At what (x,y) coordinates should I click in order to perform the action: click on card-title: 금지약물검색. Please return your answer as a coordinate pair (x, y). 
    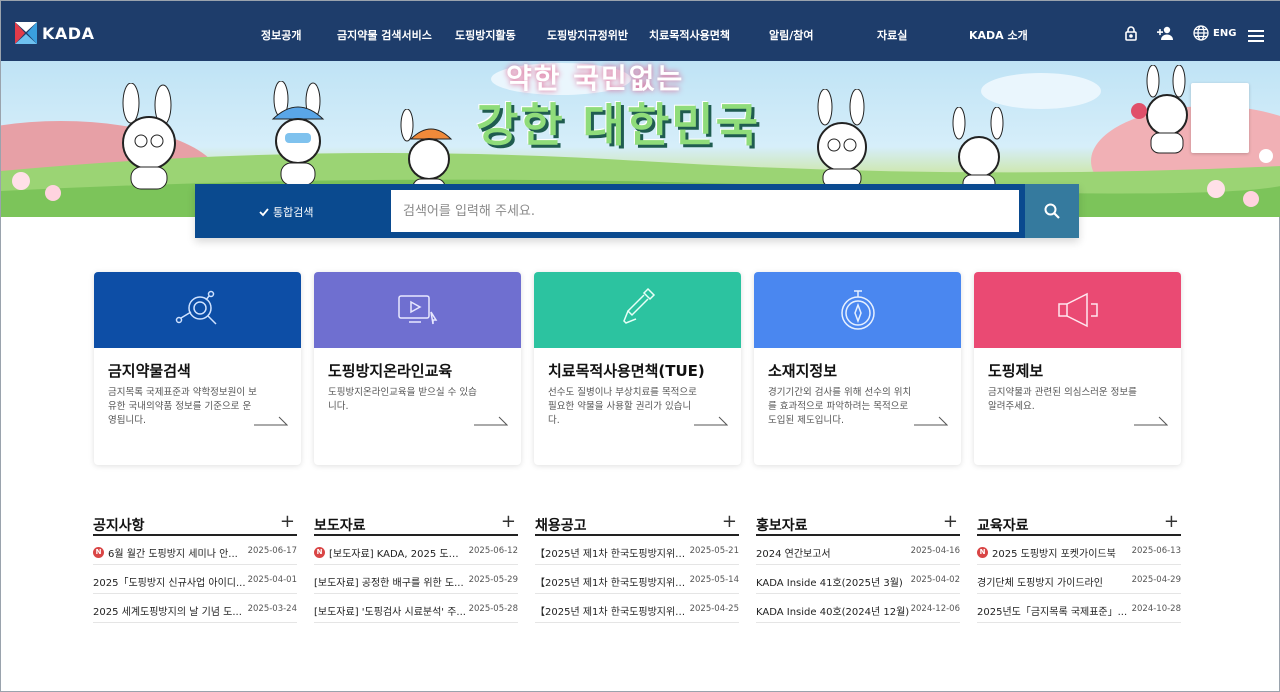
    Looking at the image, I should click on (149, 371).